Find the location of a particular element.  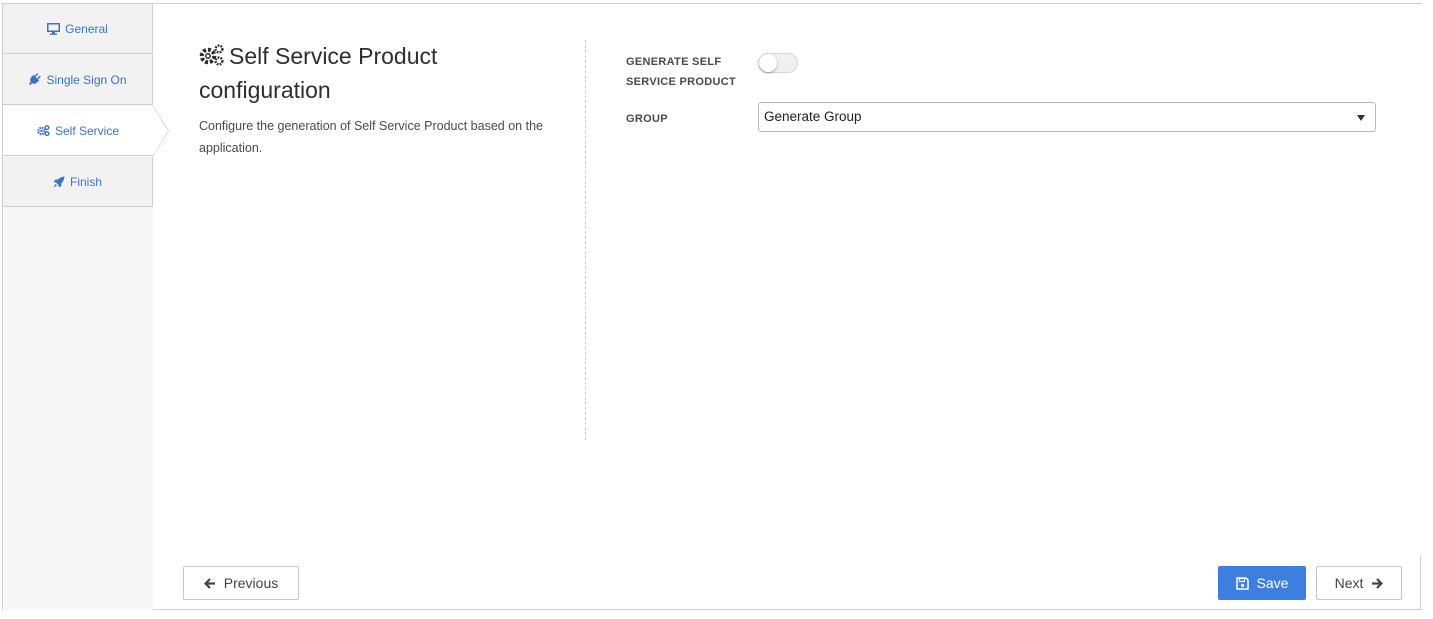

next-label: Next is located at coordinates (1349, 583).